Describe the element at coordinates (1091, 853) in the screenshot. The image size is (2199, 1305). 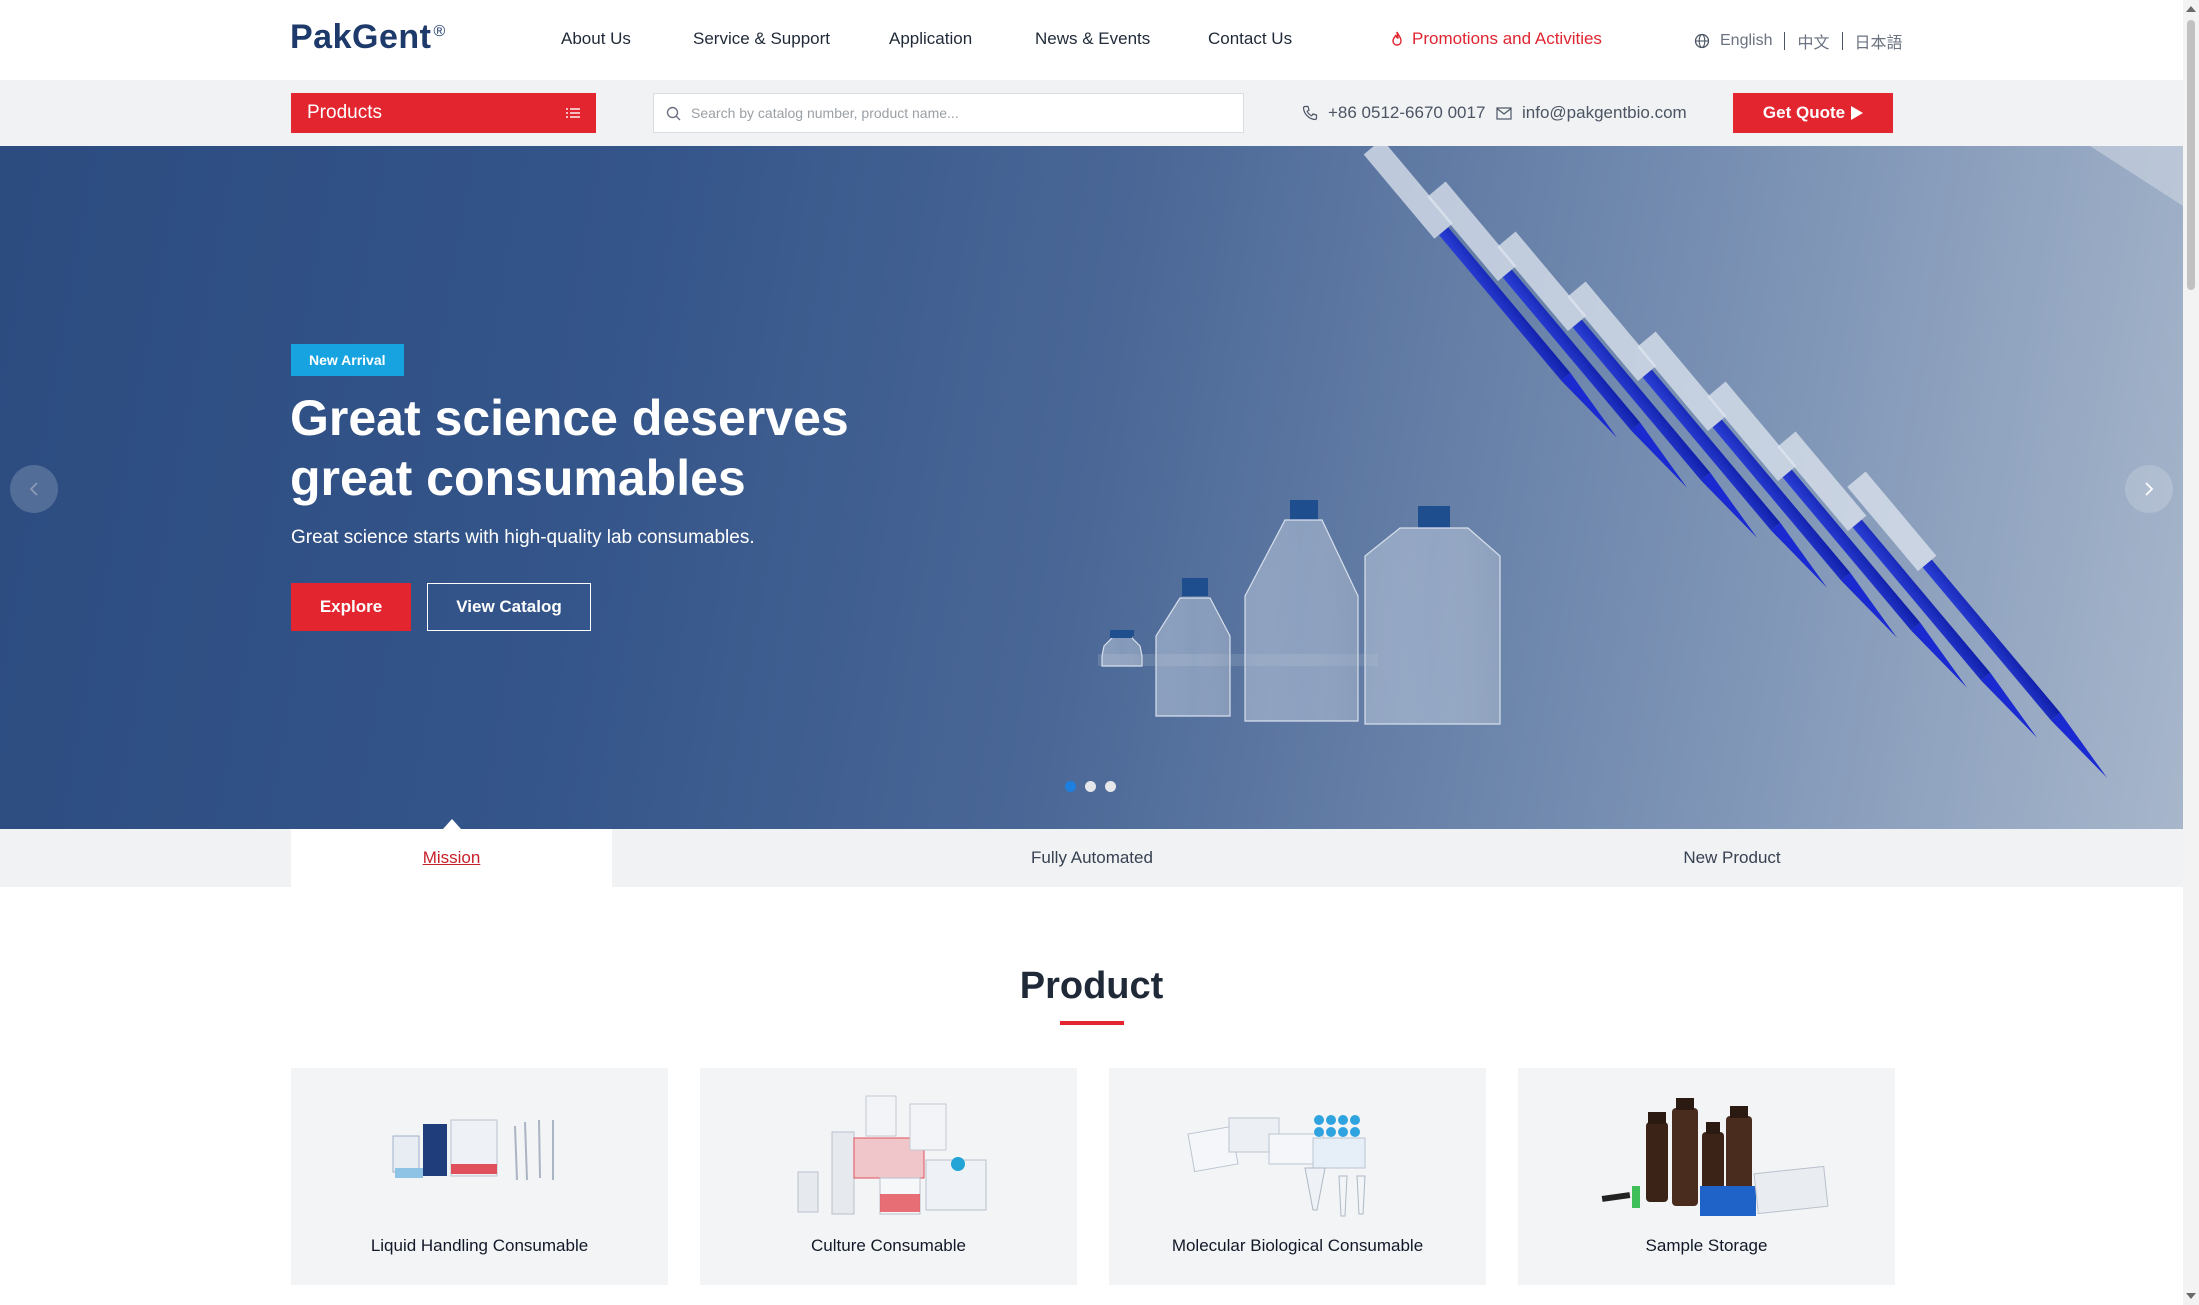
I see `feature-tabs: Mission Fully Automated New Product` at that location.